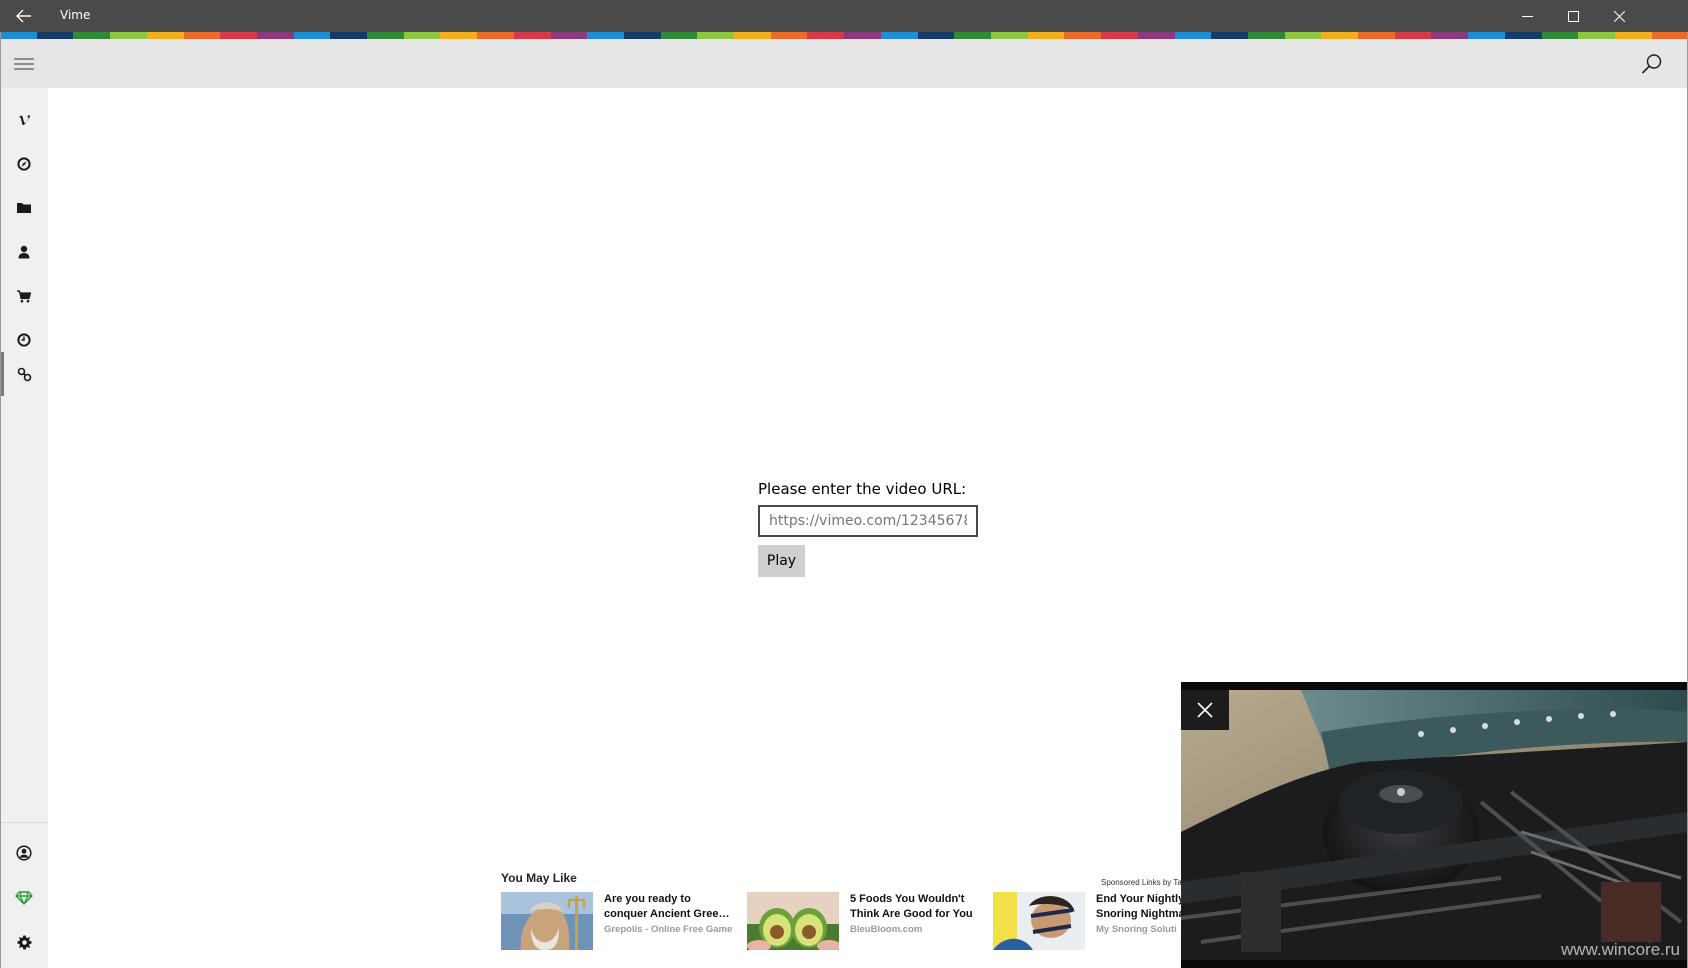 This screenshot has width=1688, height=968. I want to click on nav-item-vimeo, so click(24, 121).